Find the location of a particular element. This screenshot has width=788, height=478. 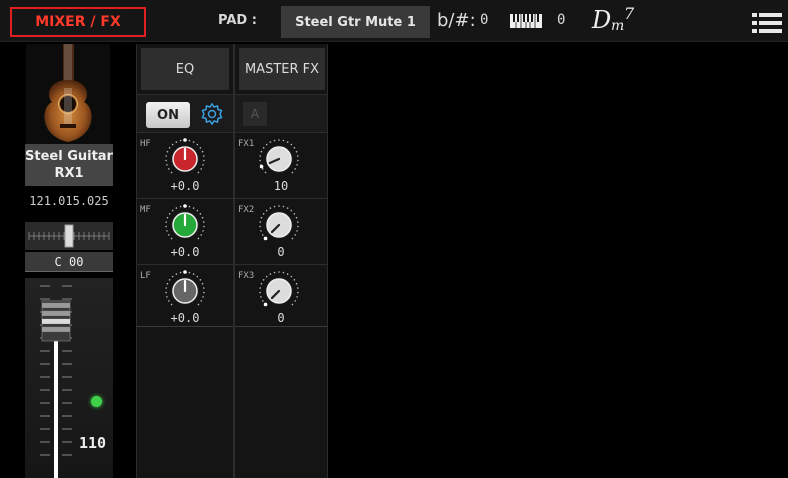

eq-lf-value: +0.0 is located at coordinates (185, 318).